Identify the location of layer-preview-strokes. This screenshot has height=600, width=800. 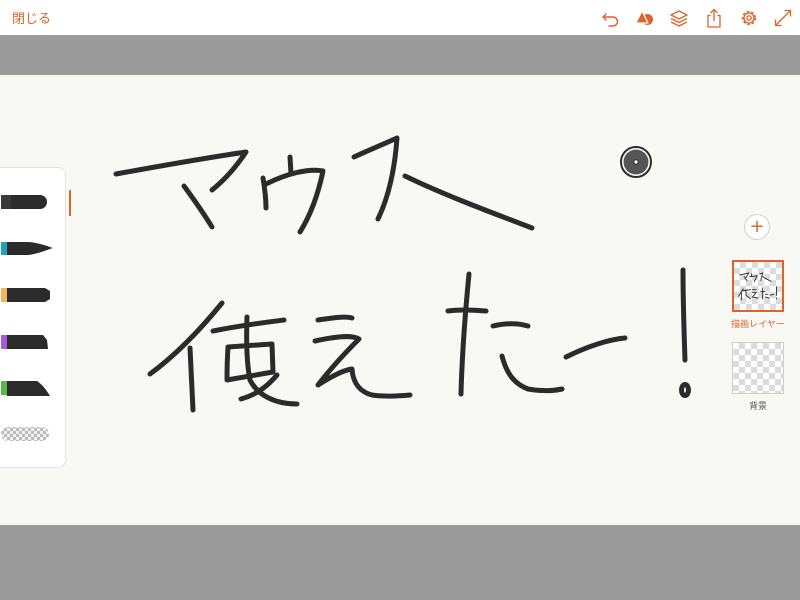
(757, 286).